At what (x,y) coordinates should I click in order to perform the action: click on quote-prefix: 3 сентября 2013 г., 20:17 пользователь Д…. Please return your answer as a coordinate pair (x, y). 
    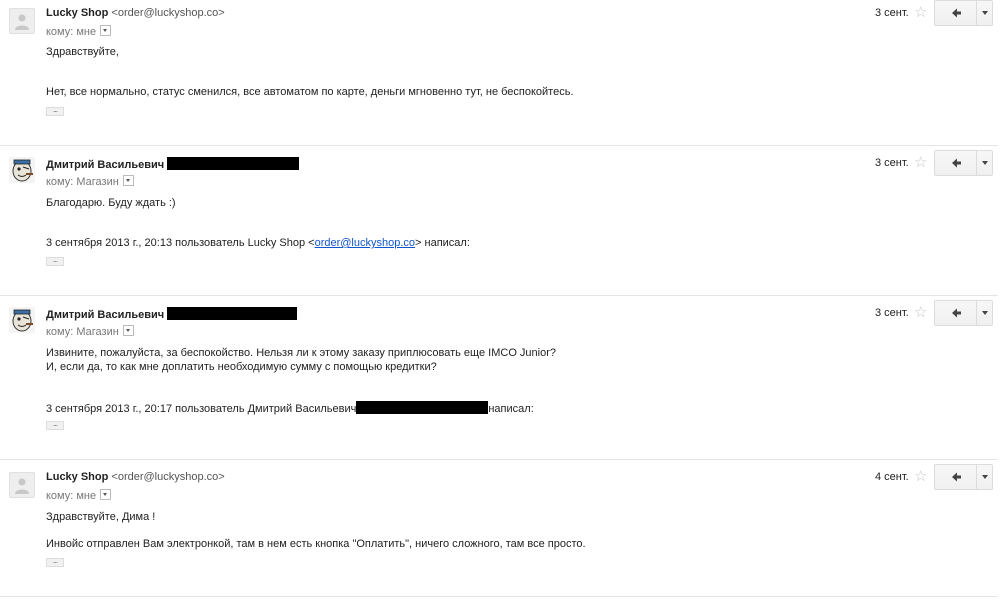
    Looking at the image, I should click on (201, 409).